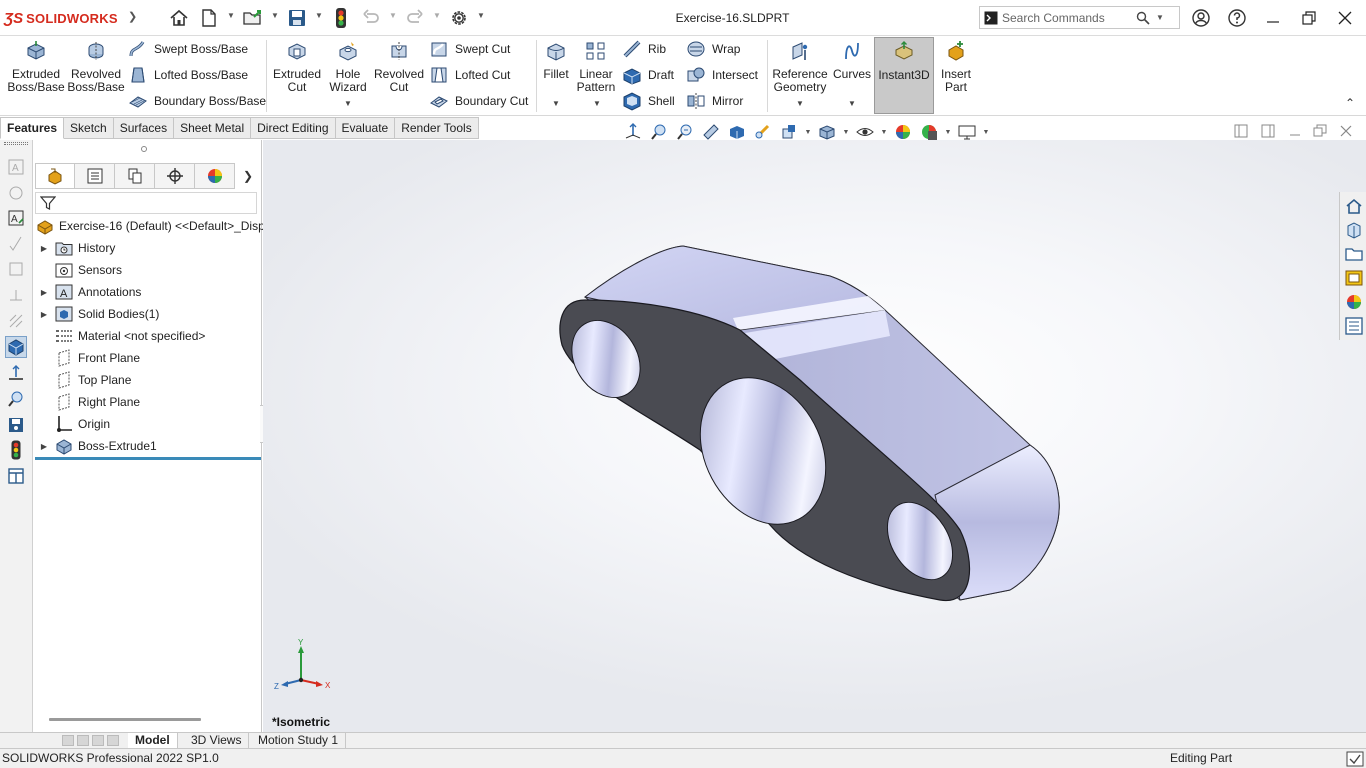 The image size is (1366, 768). What do you see at coordinates (74, 424) in the screenshot?
I see `tree-item-origin: Origin` at bounding box center [74, 424].